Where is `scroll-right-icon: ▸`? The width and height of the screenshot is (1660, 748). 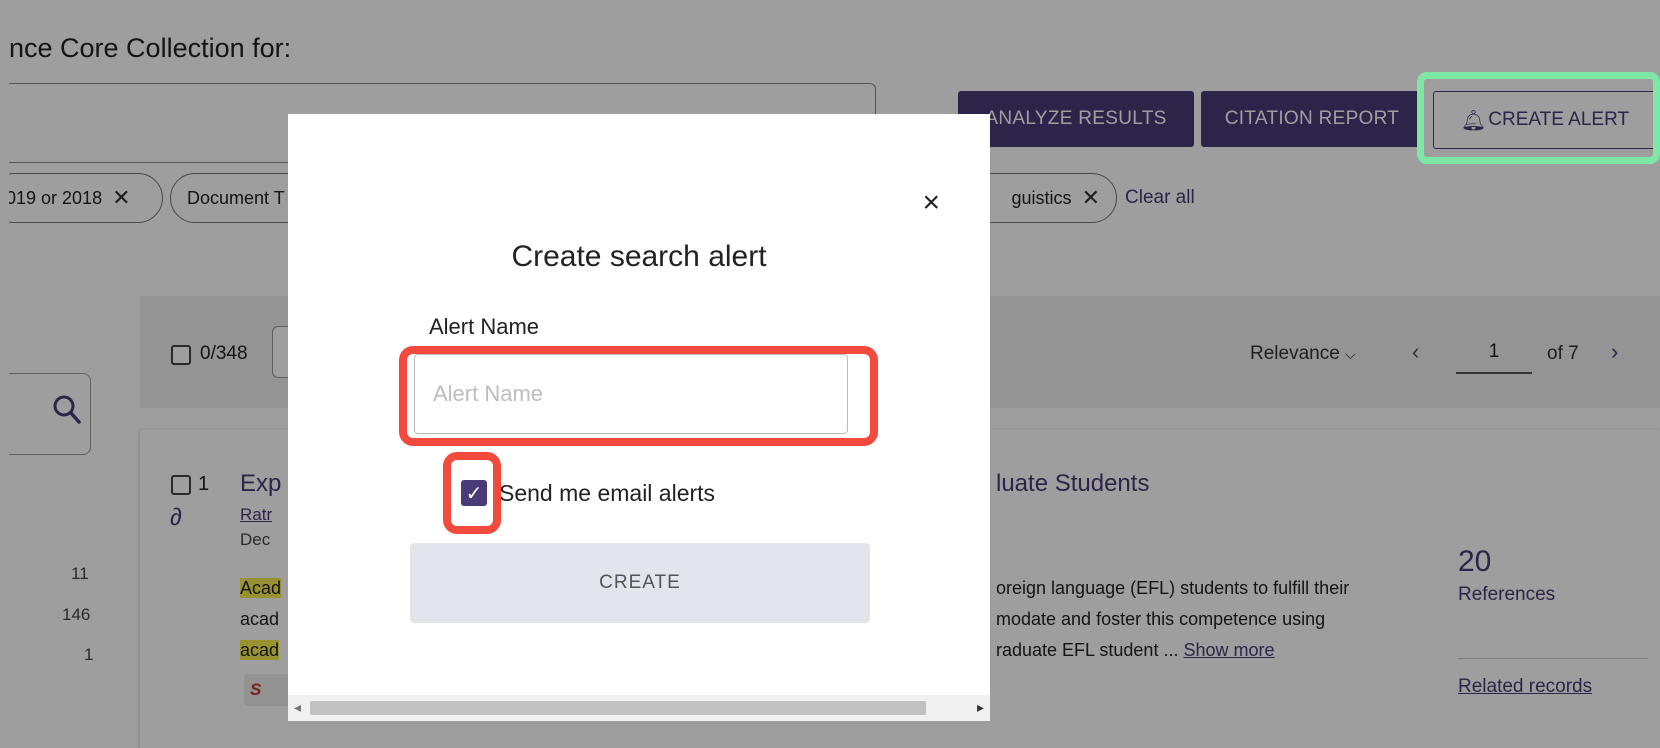
scroll-right-icon: ▸ is located at coordinates (980, 707).